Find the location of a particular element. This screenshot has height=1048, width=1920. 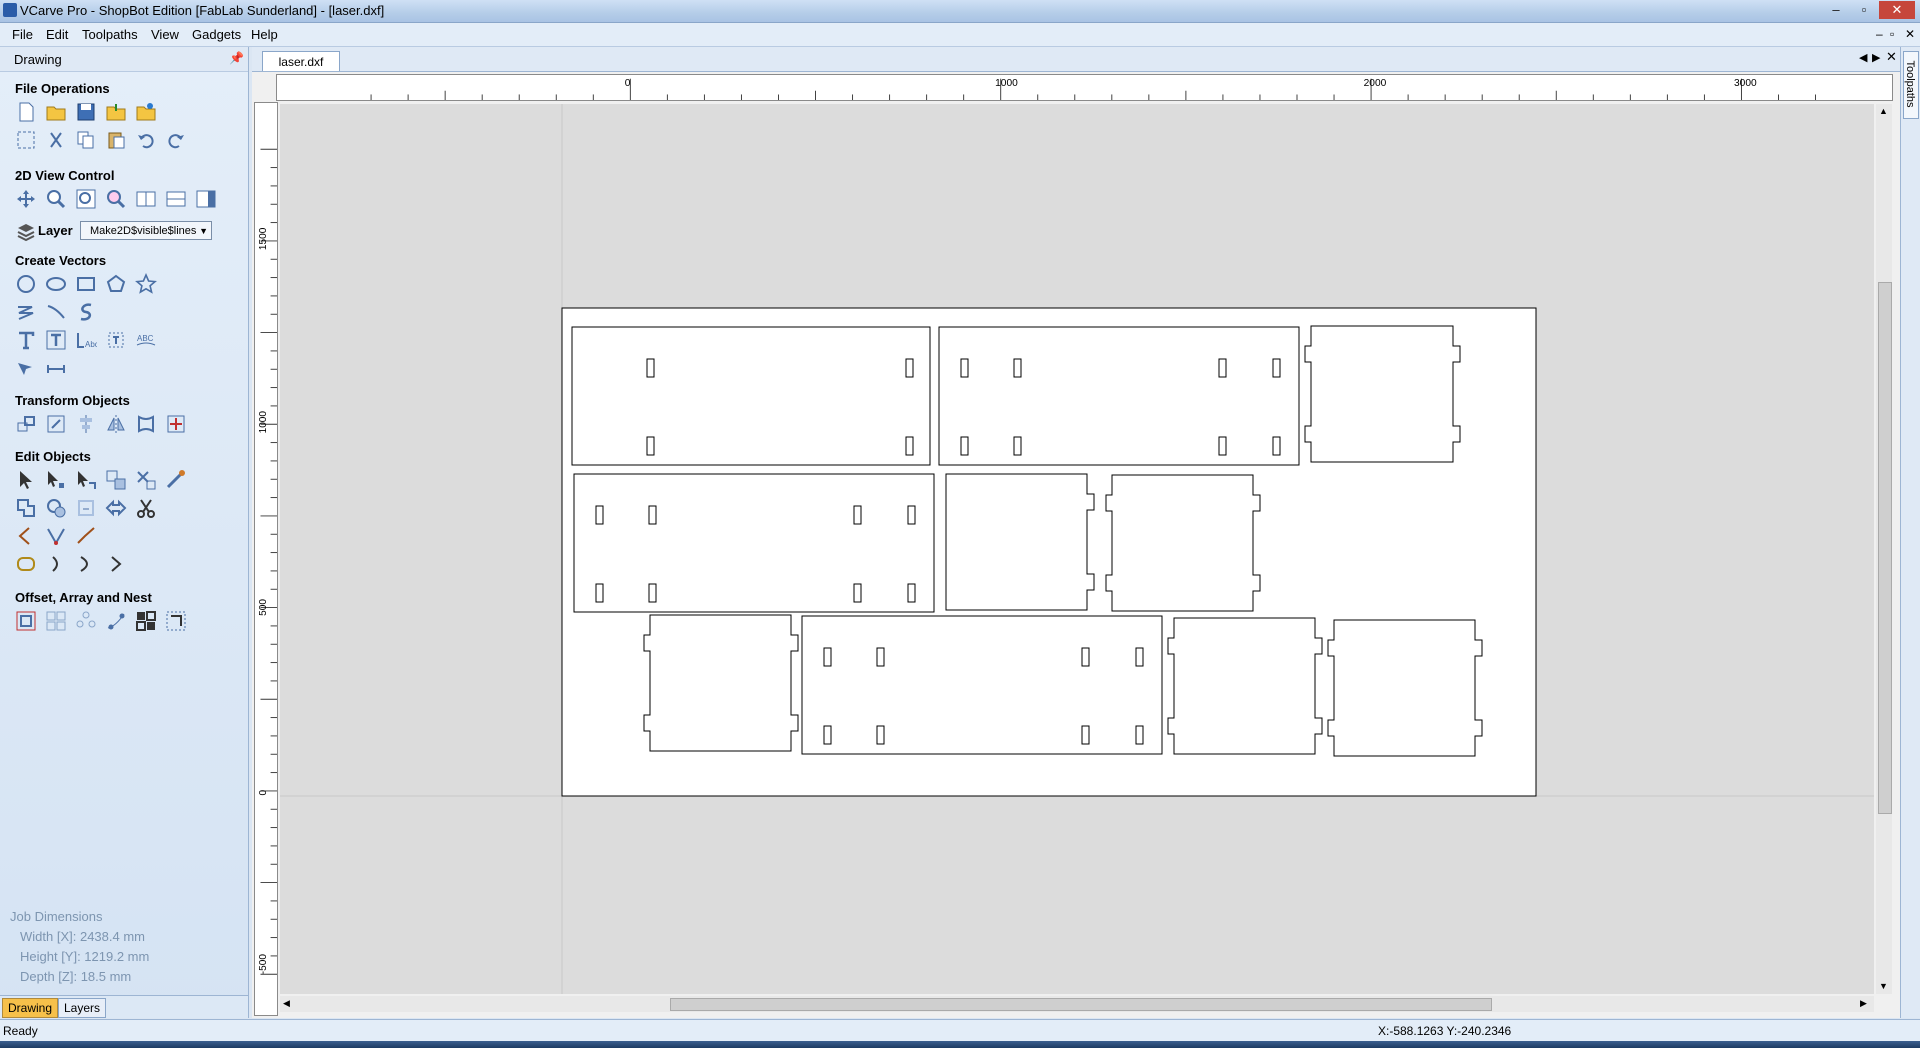

fillet-icon is located at coordinates (116, 508).